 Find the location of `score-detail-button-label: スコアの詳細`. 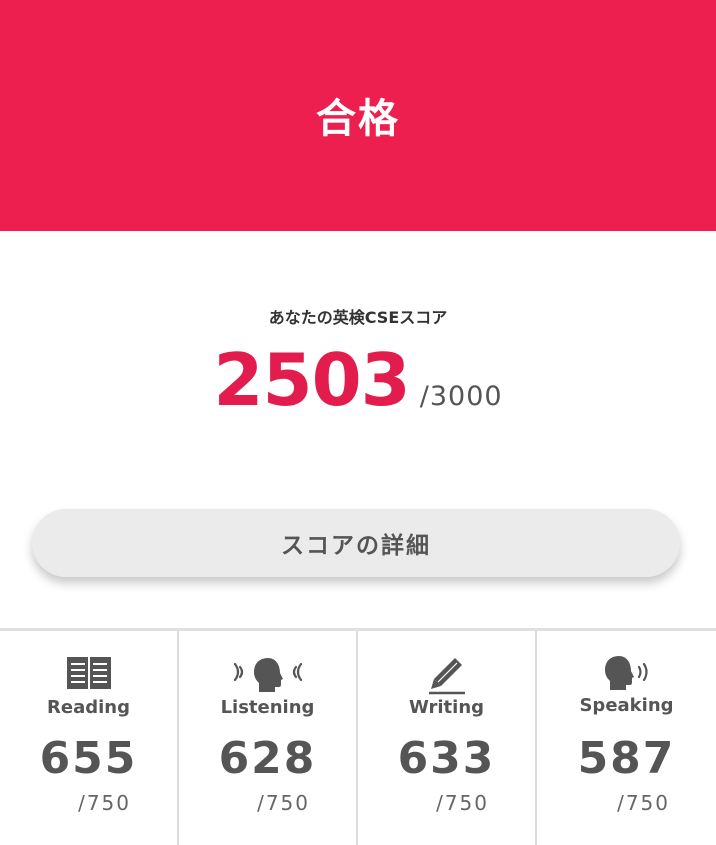

score-detail-button-label: スコアの詳細 is located at coordinates (356, 546).